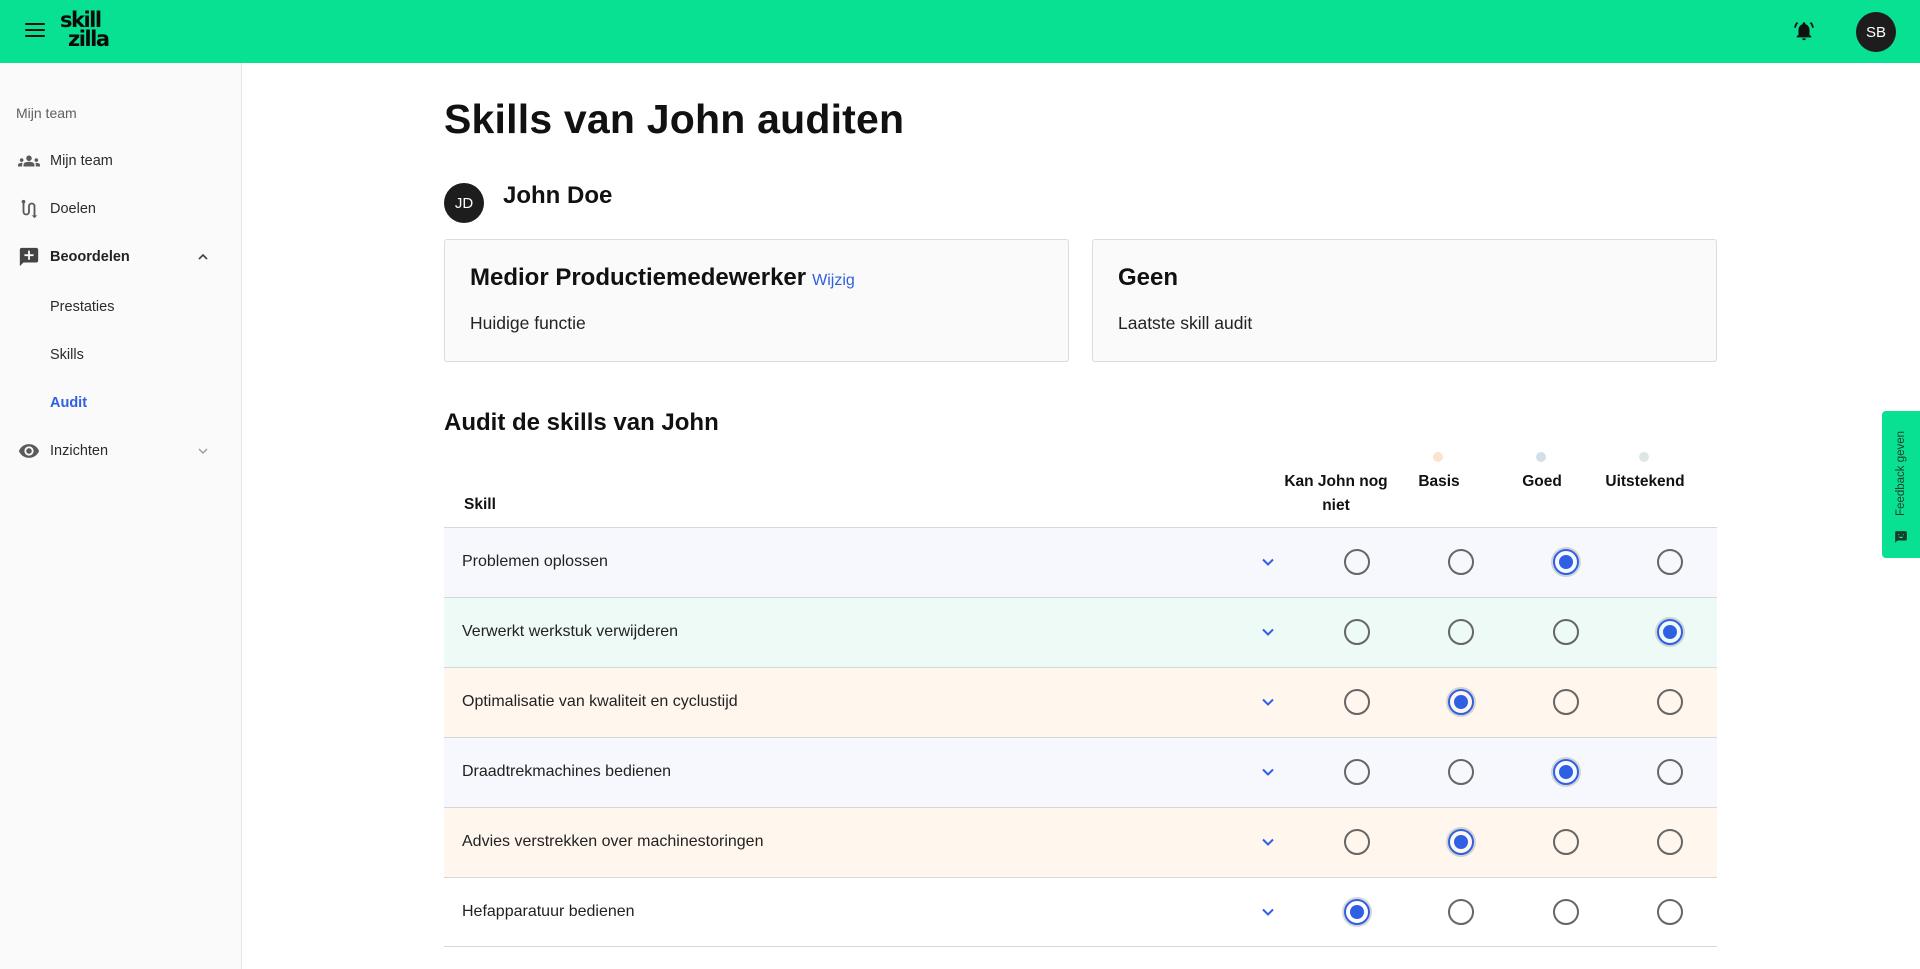 The height and width of the screenshot is (969, 1920). I want to click on sidebar-subitem-skills: Skills, so click(67, 355).